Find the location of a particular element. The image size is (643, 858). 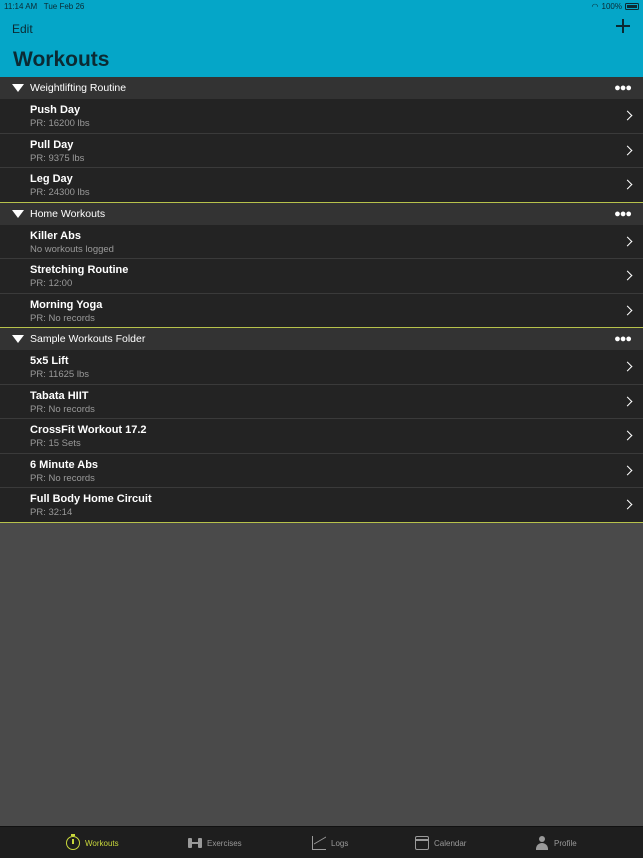

tab-bar: Workouts Exercises Logs Calendar Profile is located at coordinates (321, 842).